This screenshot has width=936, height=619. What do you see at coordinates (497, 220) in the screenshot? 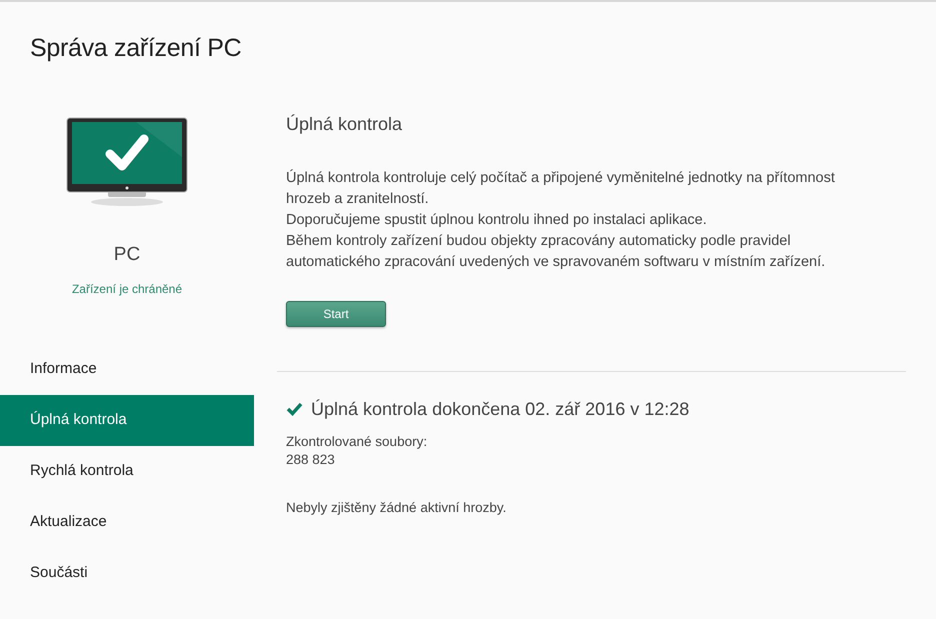
I see `description-text: Doporučujeme spustit úplnou kontrolu ihned po instalaci aplikace.` at bounding box center [497, 220].